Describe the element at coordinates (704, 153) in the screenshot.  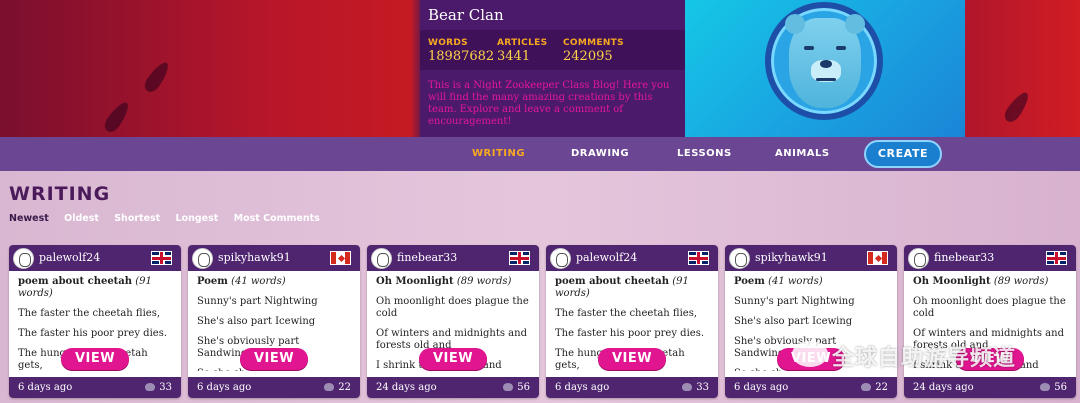
I see `nav-lessons: LESSONS` at that location.